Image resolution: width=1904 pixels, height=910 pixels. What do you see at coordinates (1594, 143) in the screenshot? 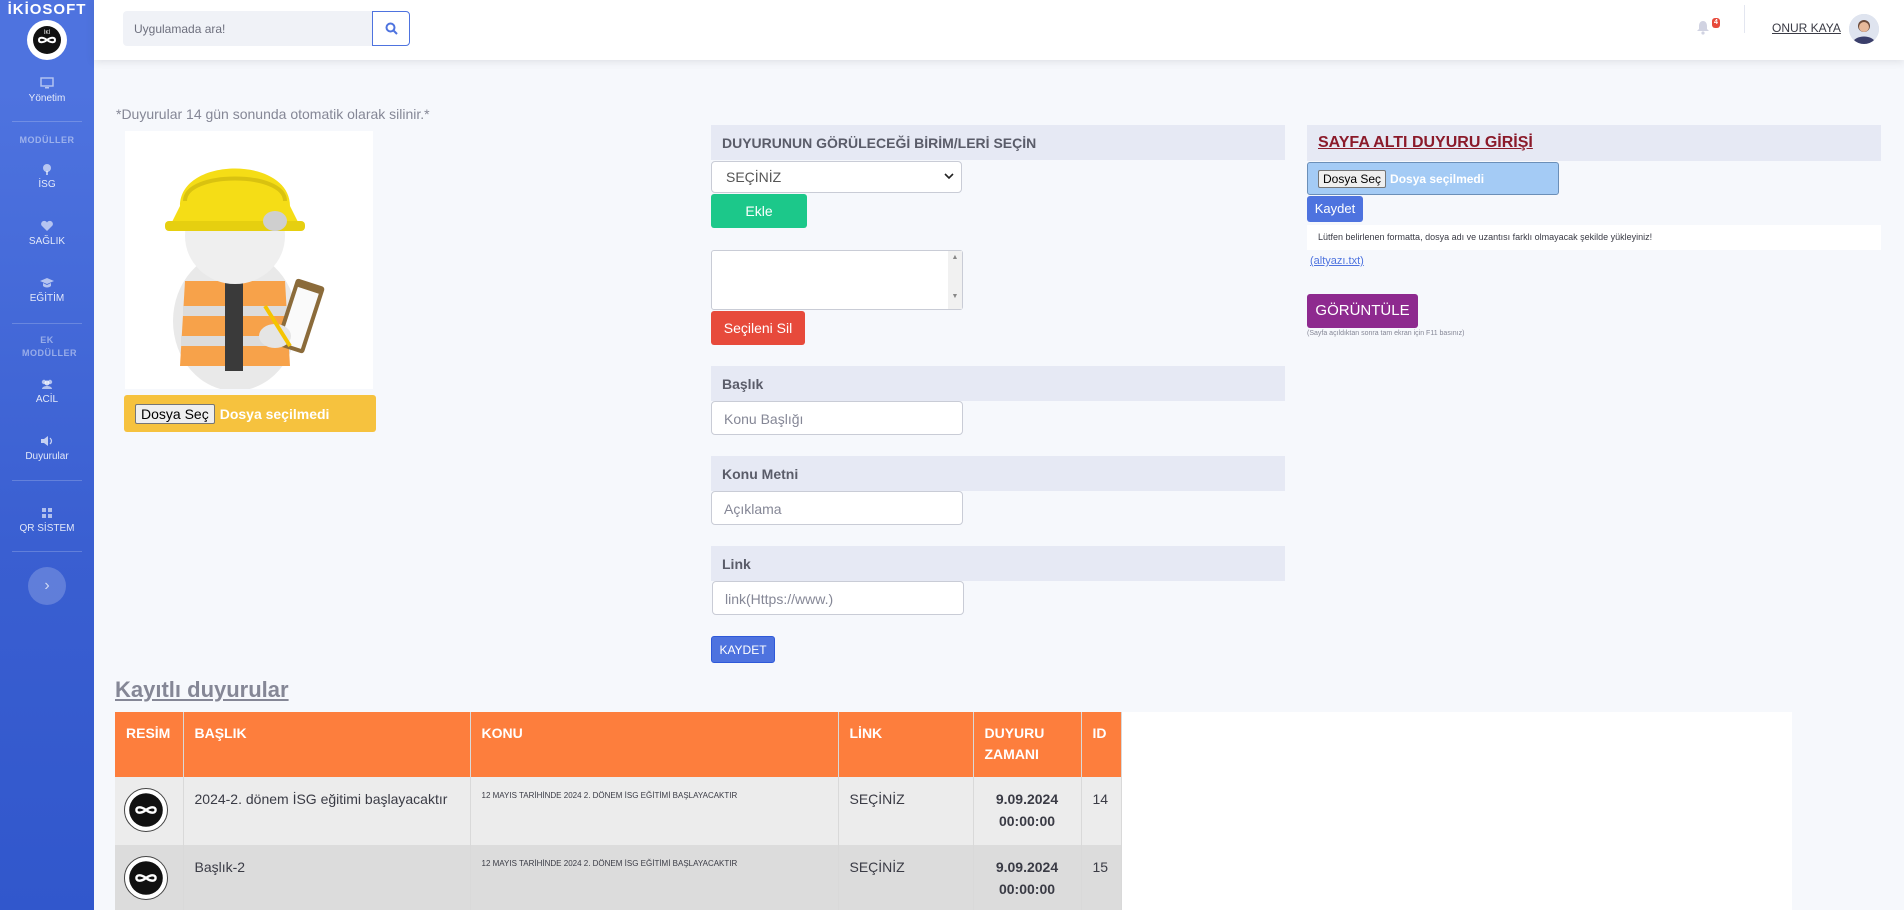
I see `footer-notice-heading: SAYFA ALTI DUYURU GİRİŞİ` at bounding box center [1594, 143].